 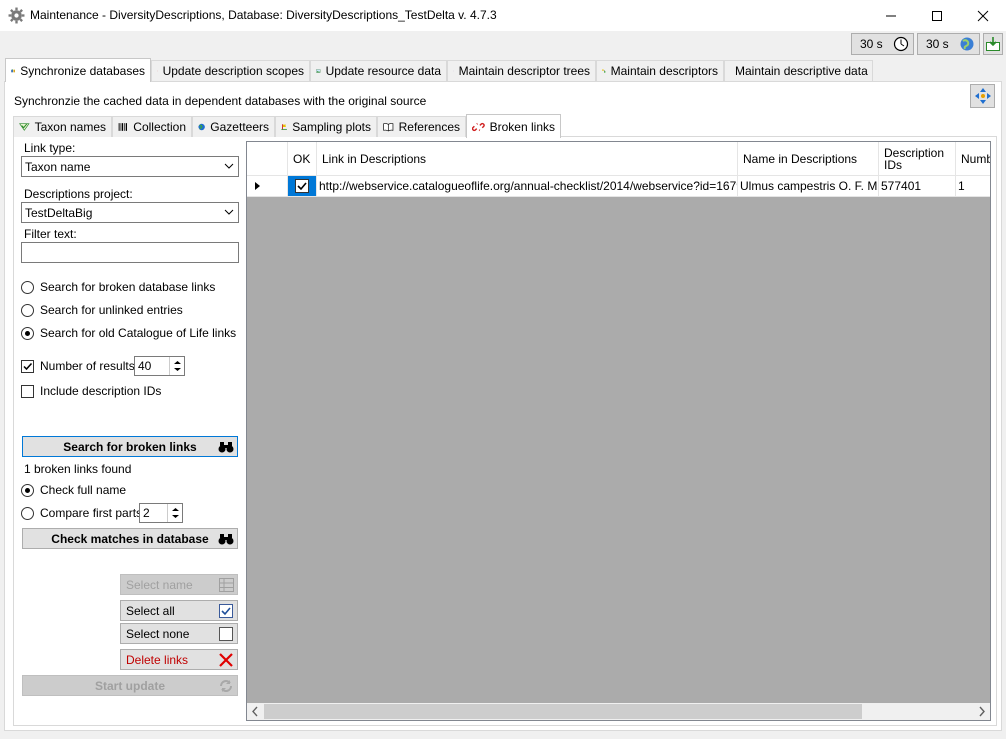 What do you see at coordinates (130, 538) in the screenshot?
I see `check-matches-button: Check matches in database` at bounding box center [130, 538].